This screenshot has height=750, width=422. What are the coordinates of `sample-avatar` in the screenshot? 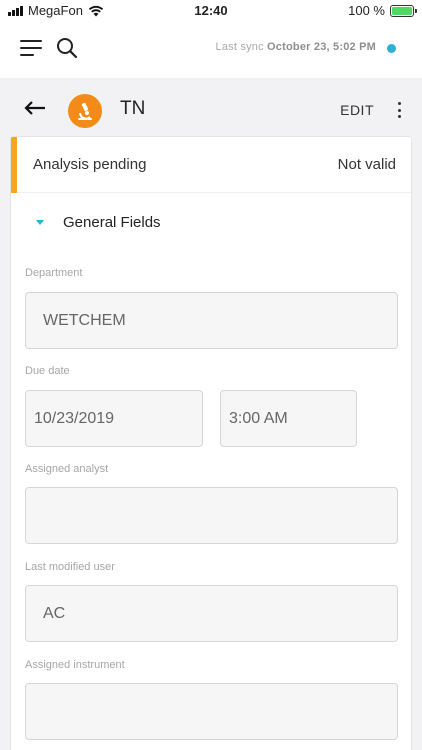 It's located at (85, 111).